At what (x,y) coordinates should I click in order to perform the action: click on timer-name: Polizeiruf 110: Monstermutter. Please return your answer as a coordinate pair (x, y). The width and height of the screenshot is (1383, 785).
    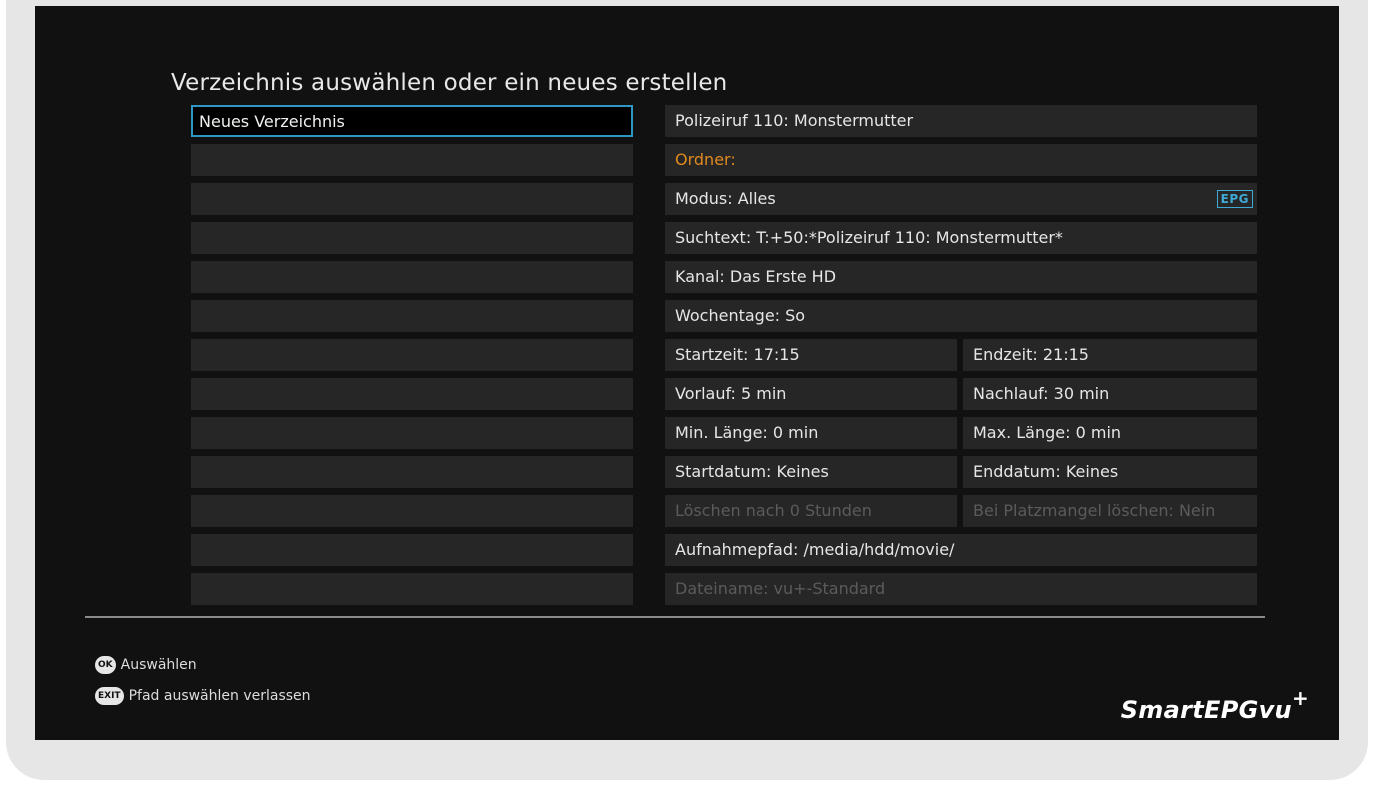
    Looking at the image, I should click on (961, 121).